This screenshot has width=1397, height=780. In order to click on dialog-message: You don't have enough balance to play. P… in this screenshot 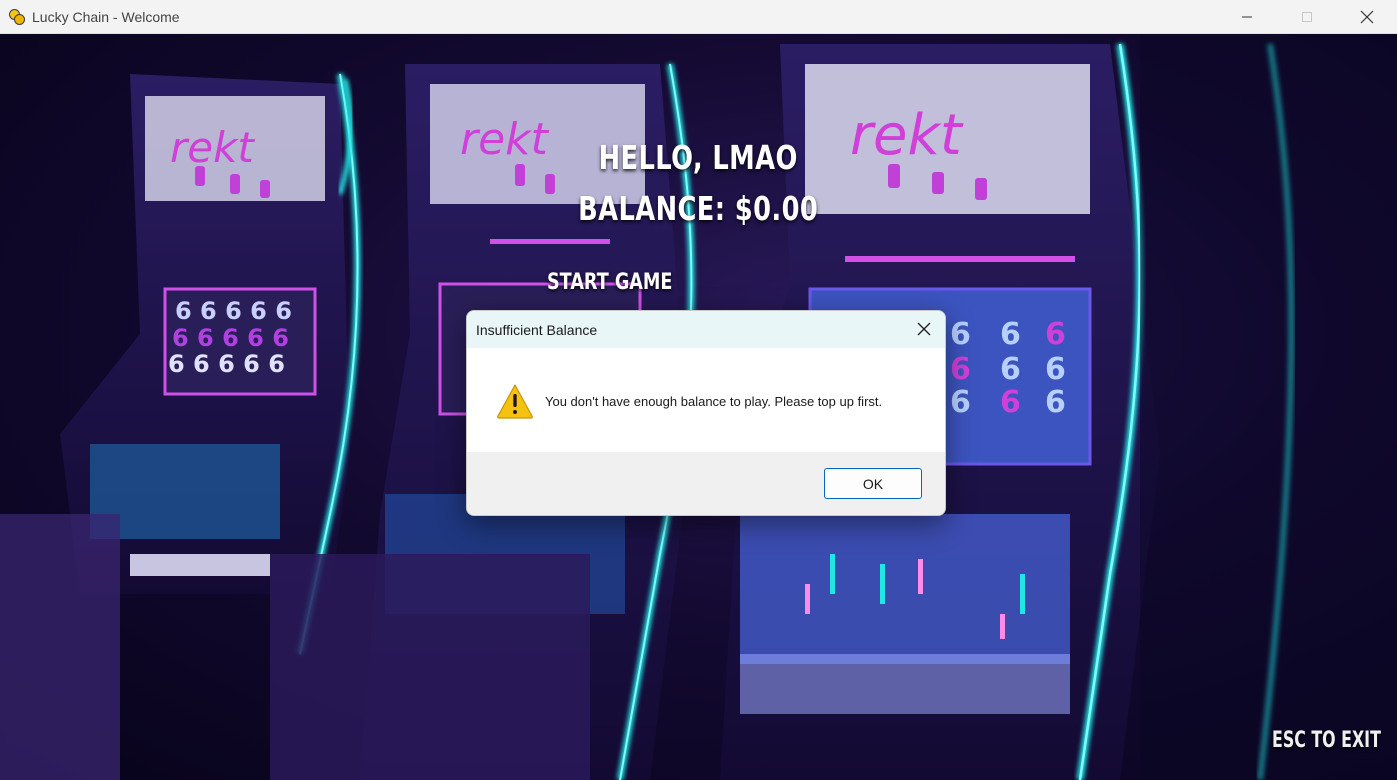, I will do `click(714, 401)`.